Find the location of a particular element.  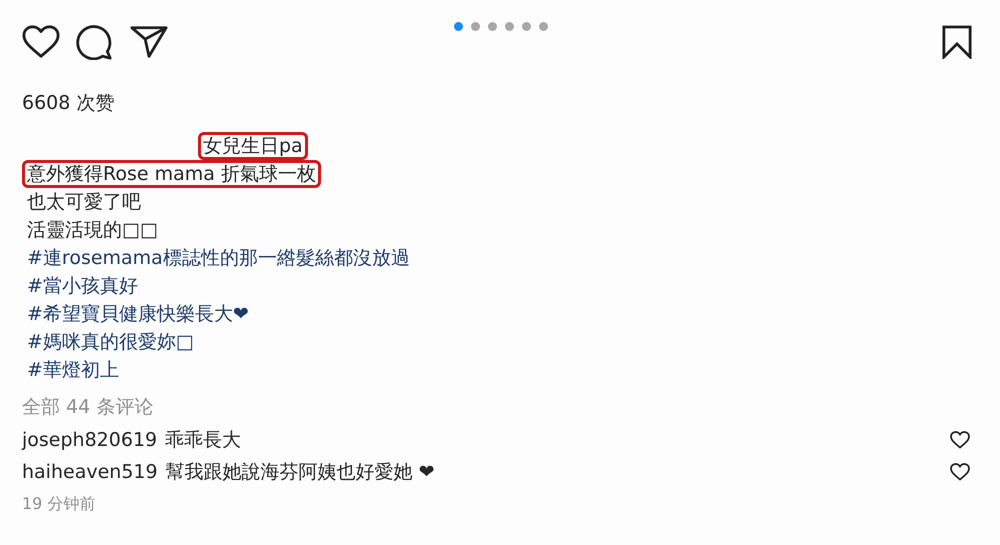

hashtag-link: #連rosemama標誌性的那一綹髮絲都沒放過 is located at coordinates (218, 258).